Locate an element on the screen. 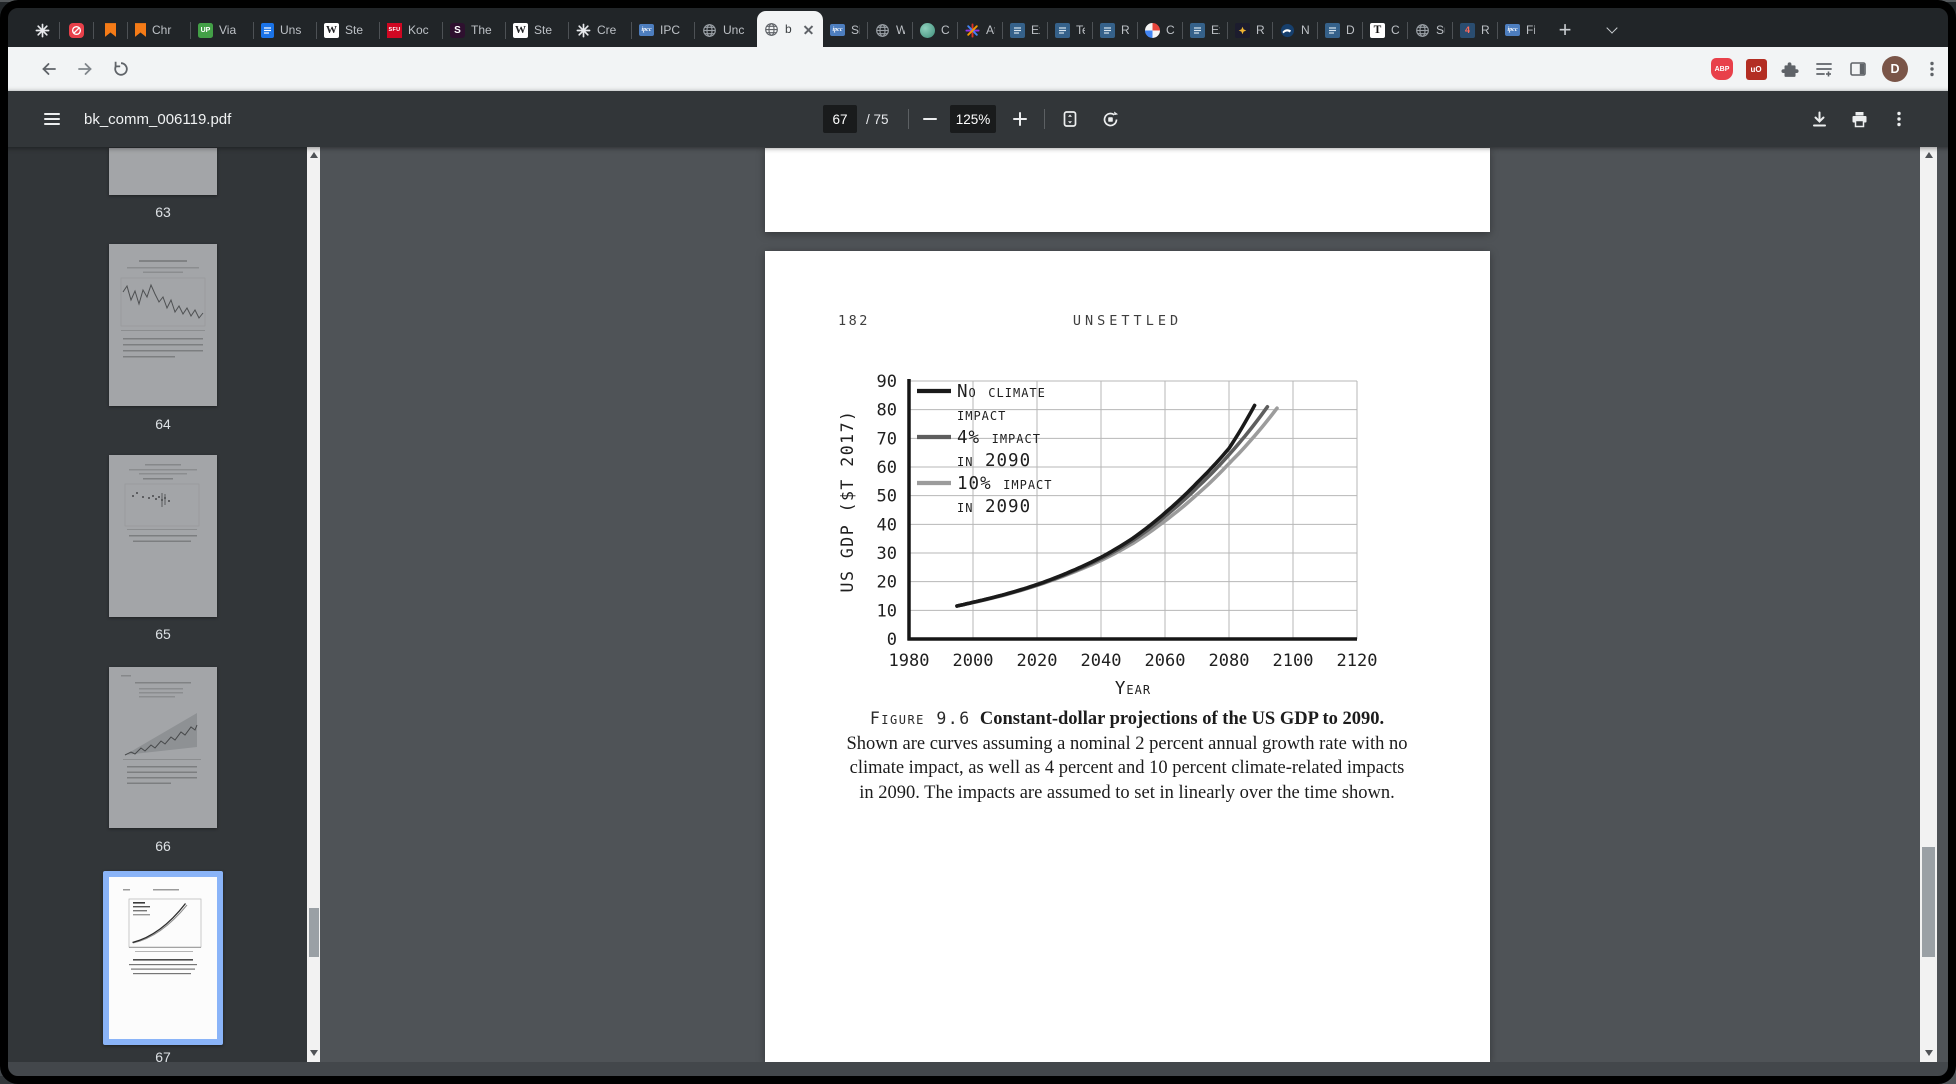  zoom-in-button is located at coordinates (1020, 119).